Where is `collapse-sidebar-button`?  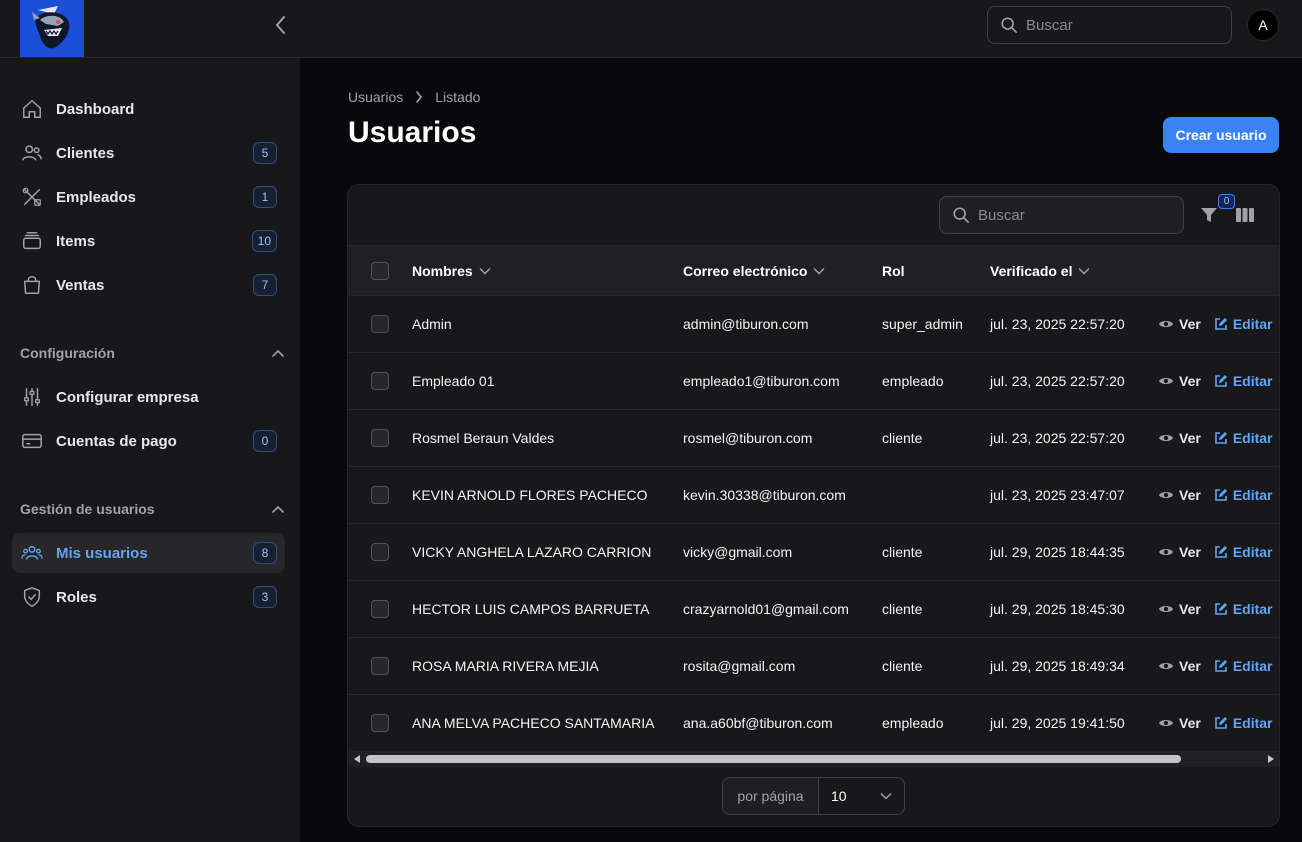 collapse-sidebar-button is located at coordinates (280, 25).